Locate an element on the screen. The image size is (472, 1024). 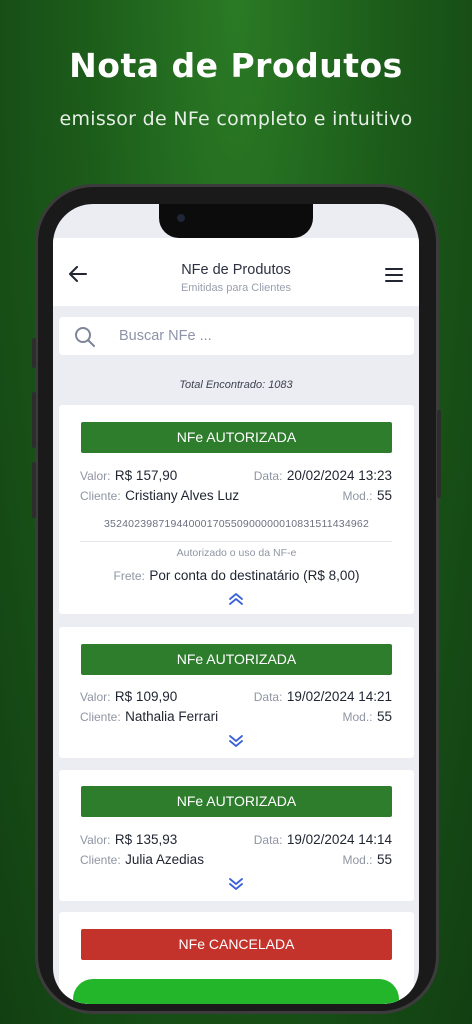
frete-value: Por conta do destinatário (R$ 8,00) is located at coordinates (254, 575).